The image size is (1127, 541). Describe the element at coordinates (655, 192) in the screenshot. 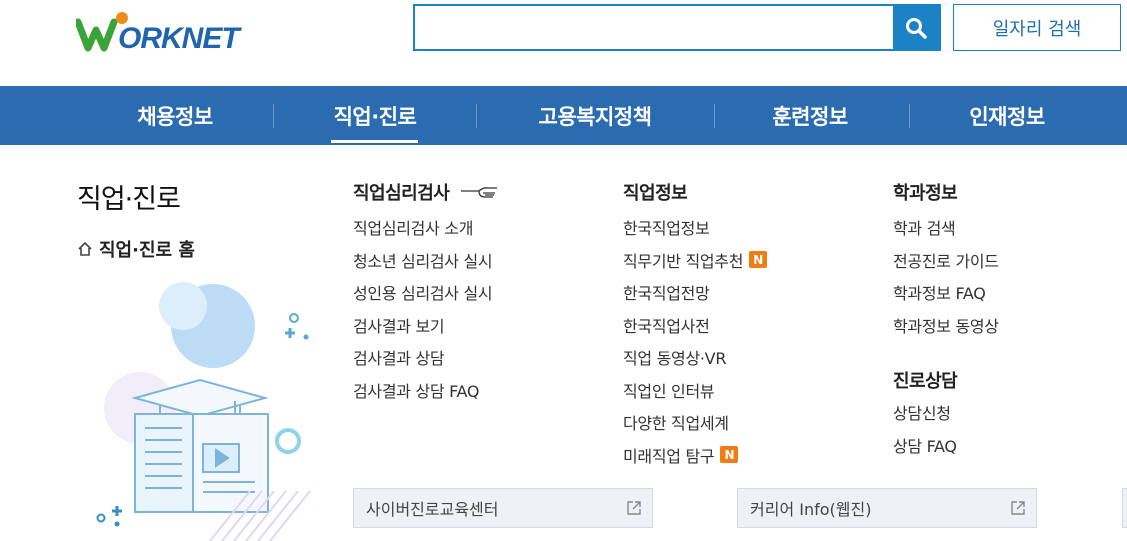

I see `menu-heading-label: 직업정보` at that location.